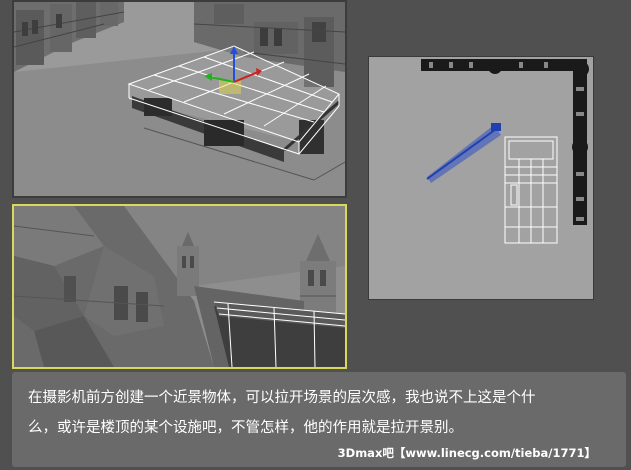 This screenshot has height=470, width=631. Describe the element at coordinates (466, 453) in the screenshot. I see `source-credit: 3Dmax吧【www.linecg.com/tieba/1771】` at that location.